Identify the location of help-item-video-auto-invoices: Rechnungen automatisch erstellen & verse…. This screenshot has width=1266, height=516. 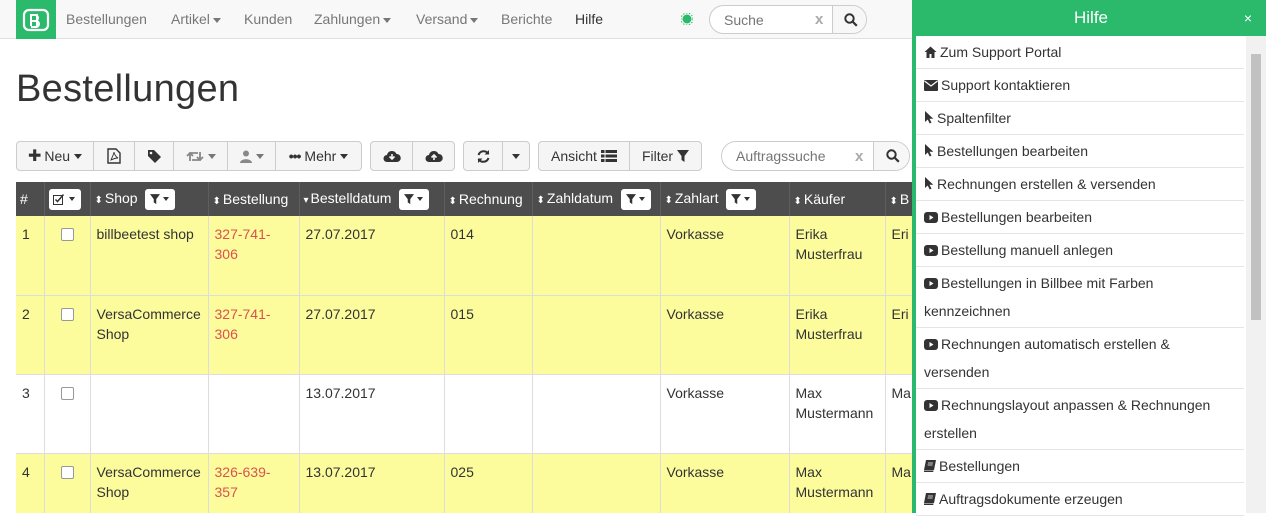
(1080, 358).